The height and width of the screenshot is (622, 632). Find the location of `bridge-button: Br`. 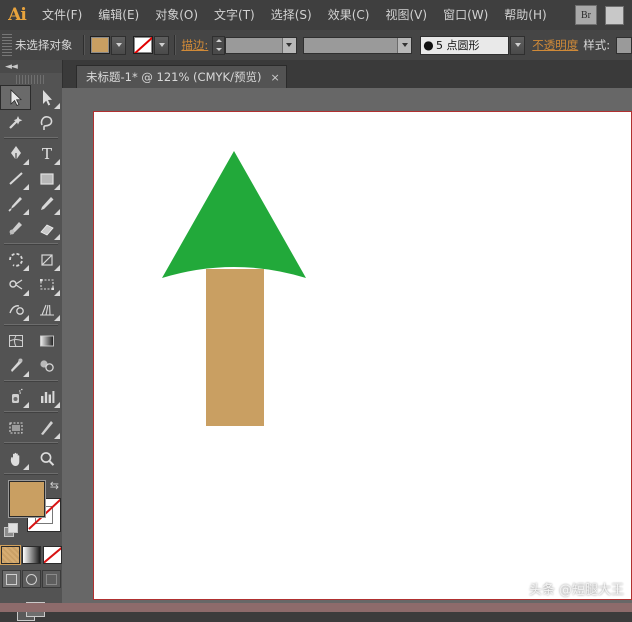

bridge-button: Br is located at coordinates (586, 15).